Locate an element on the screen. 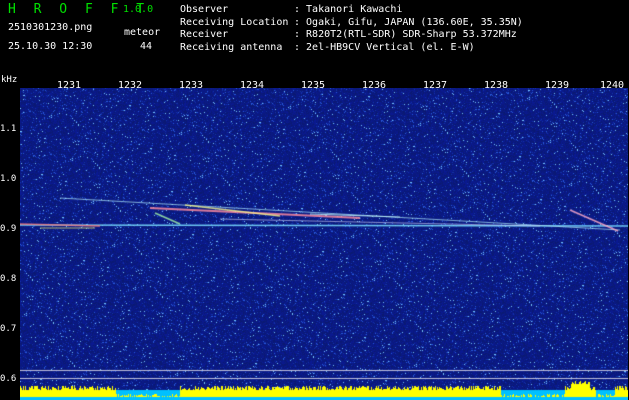  file-name: 2510301230.png is located at coordinates (50, 27).